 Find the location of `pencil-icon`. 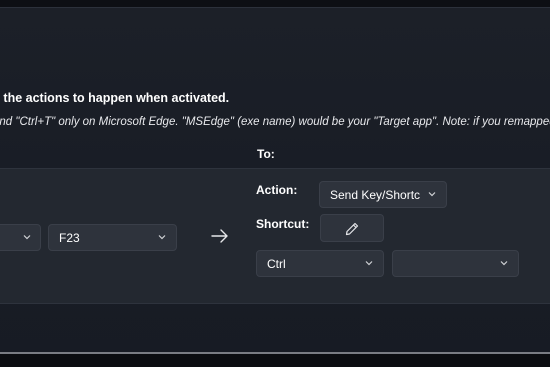

pencil-icon is located at coordinates (352, 229).